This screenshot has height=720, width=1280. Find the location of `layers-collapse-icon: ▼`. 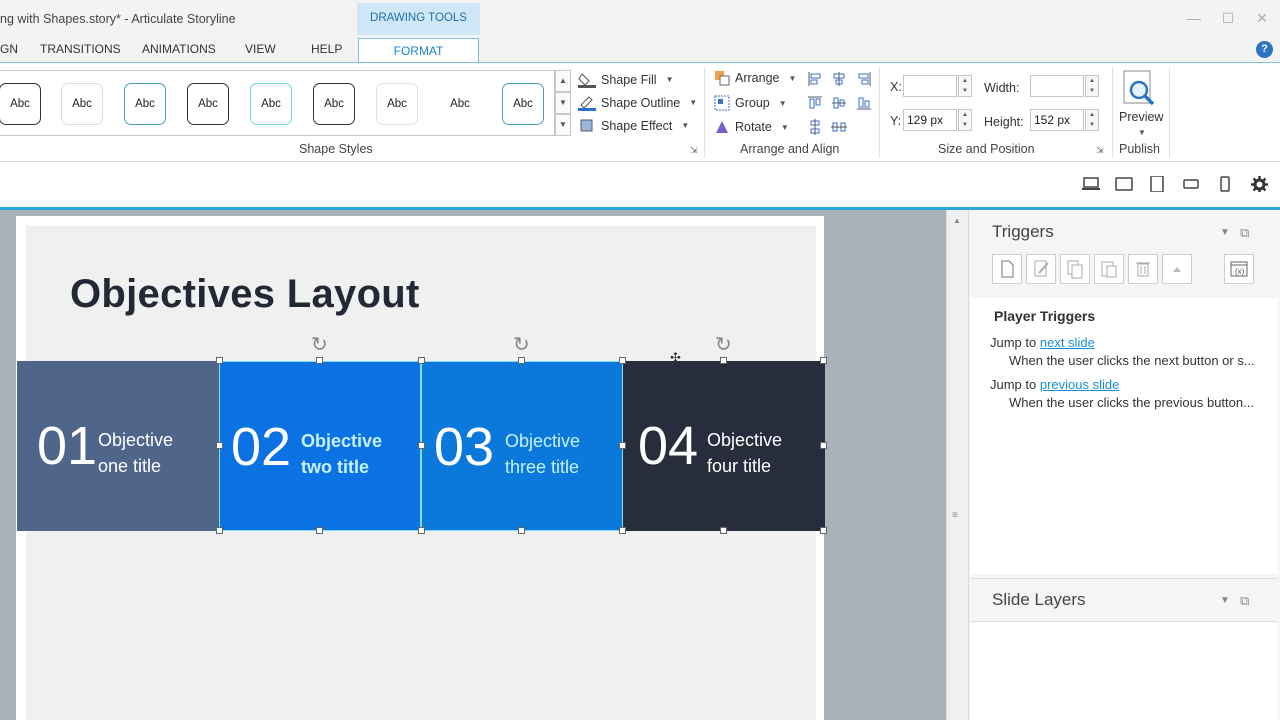

layers-collapse-icon: ▼ is located at coordinates (1225, 600).